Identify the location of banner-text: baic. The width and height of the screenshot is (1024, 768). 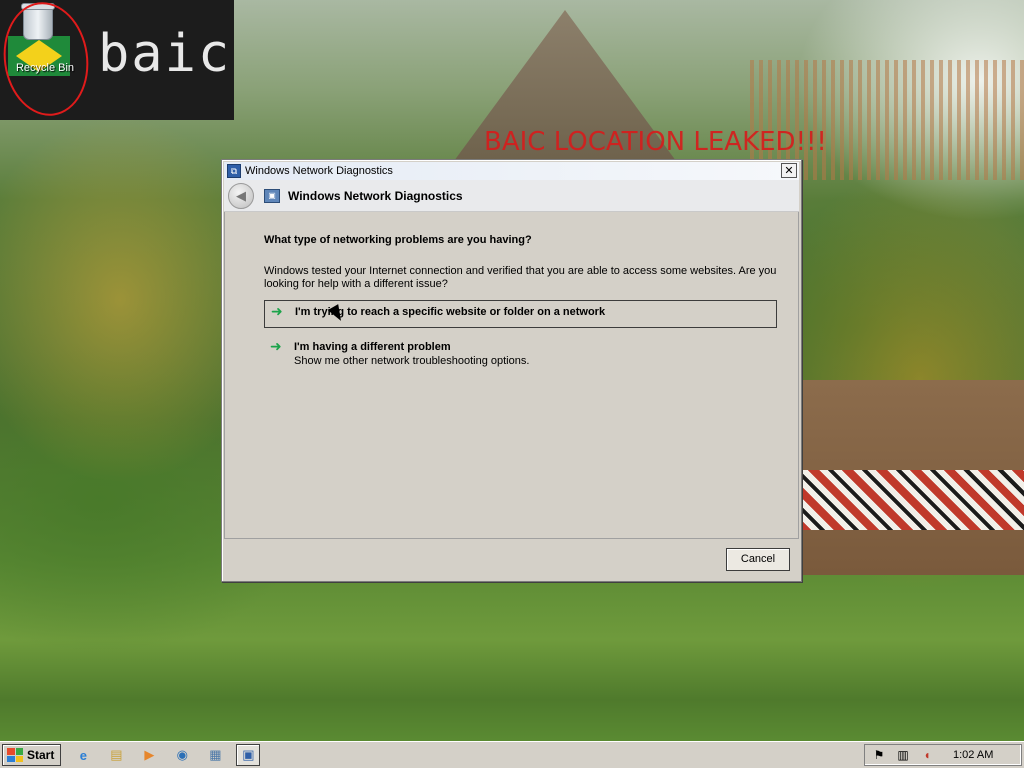
(165, 54).